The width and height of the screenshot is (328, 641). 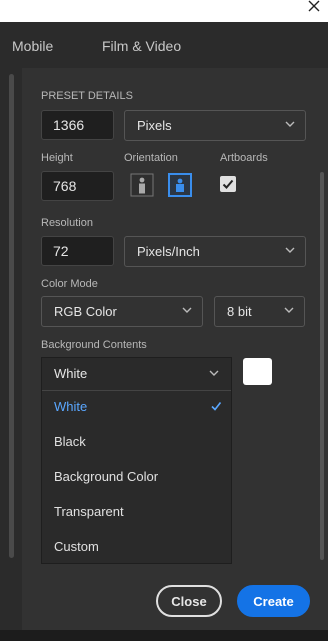 I want to click on height-label: Height, so click(x=57, y=158).